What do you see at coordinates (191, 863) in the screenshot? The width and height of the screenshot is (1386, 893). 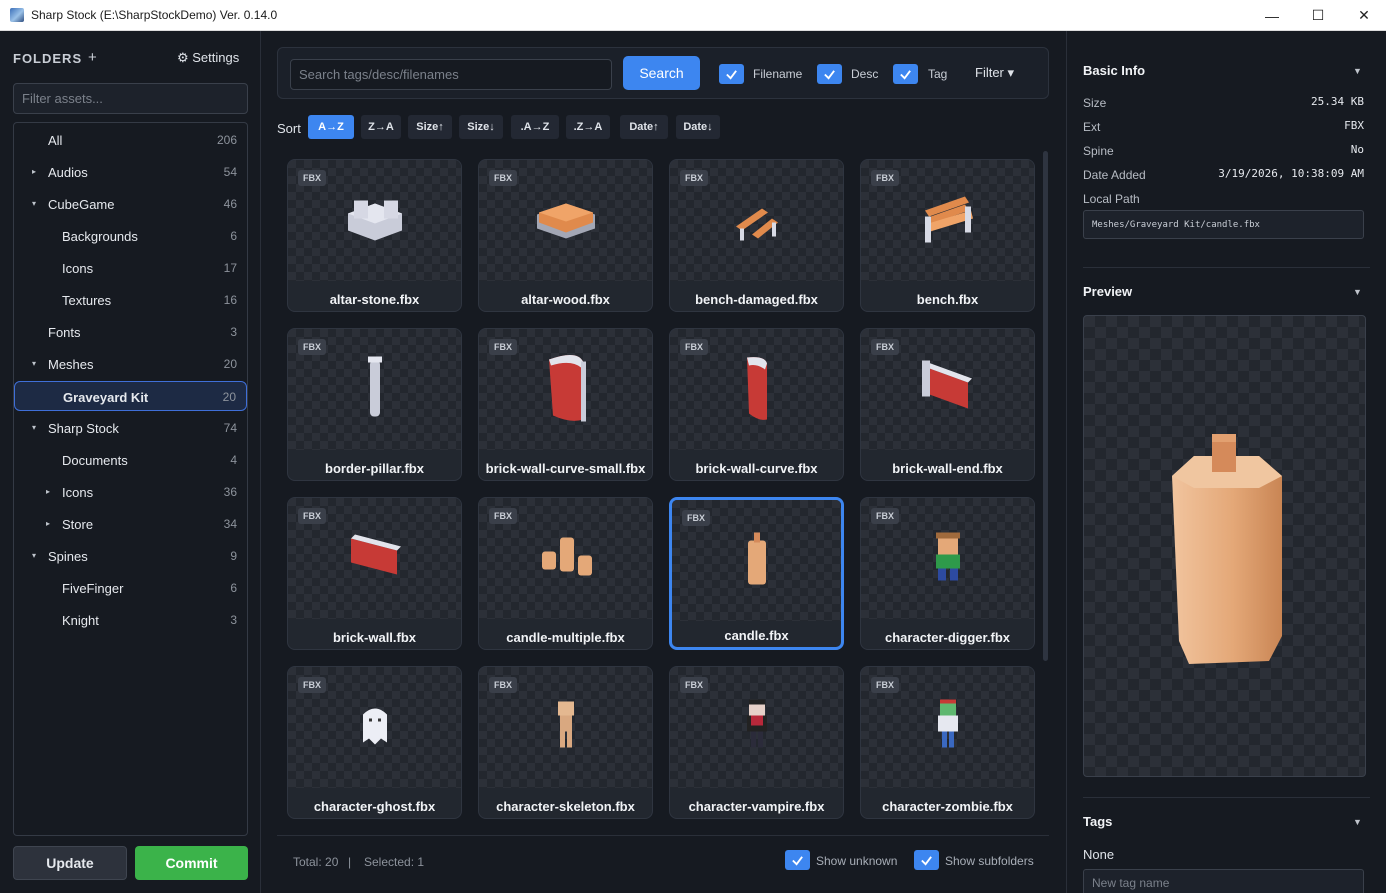 I see `commit-button: Commit` at bounding box center [191, 863].